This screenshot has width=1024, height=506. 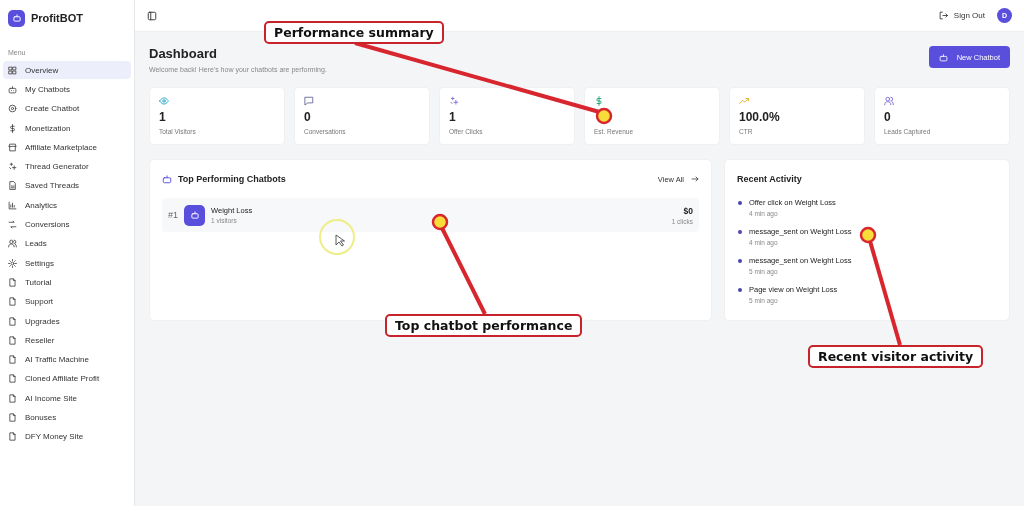 I want to click on page-title: Dashboard, so click(x=183, y=53).